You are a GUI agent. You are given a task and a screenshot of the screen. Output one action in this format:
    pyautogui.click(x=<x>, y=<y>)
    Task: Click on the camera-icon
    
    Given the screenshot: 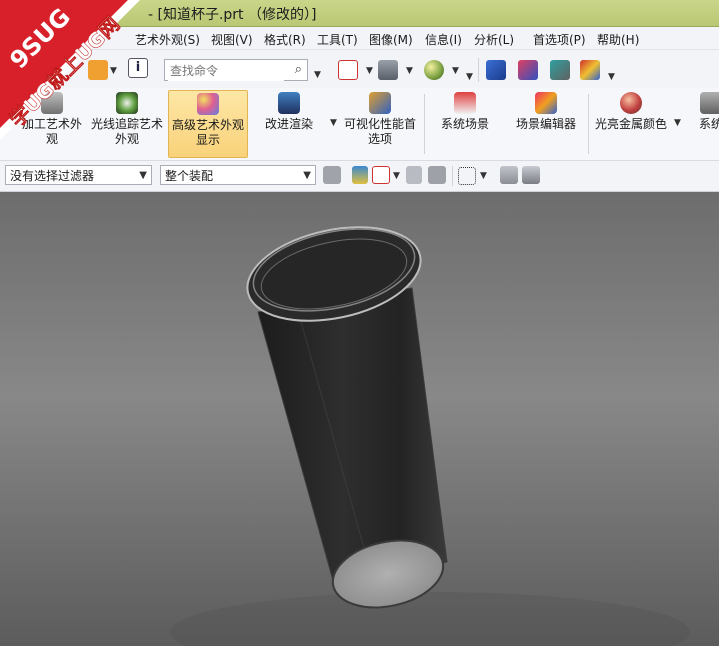 What is the action you would take?
    pyautogui.click(x=560, y=70)
    